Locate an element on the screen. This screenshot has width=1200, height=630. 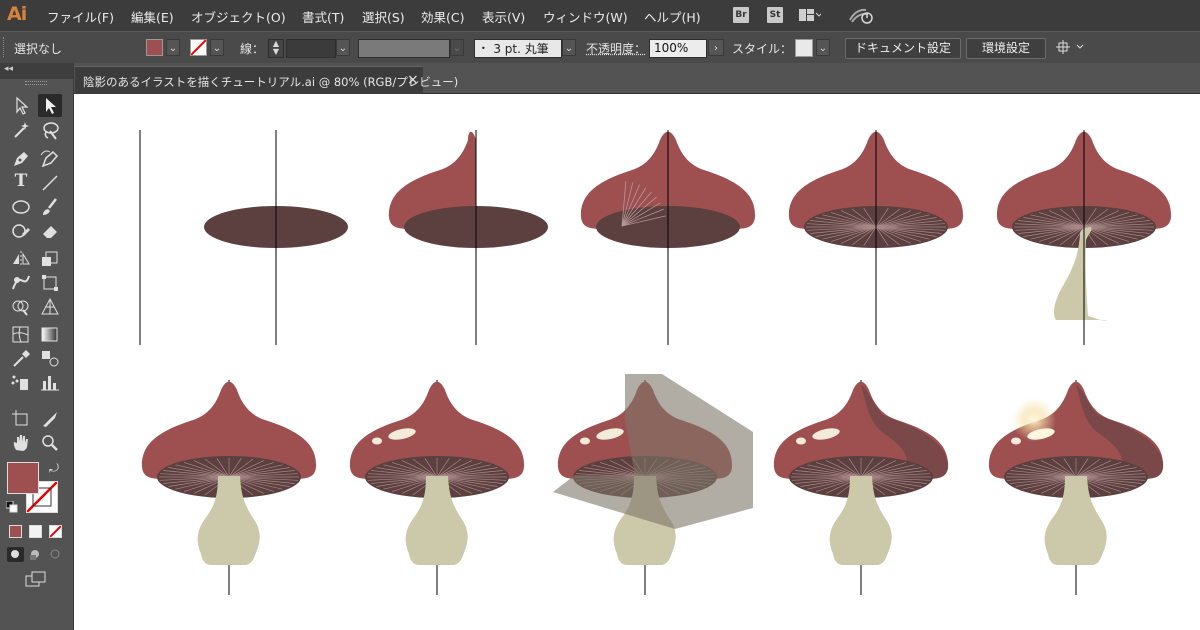
ellipse-tool-icon is located at coordinates (21, 206).